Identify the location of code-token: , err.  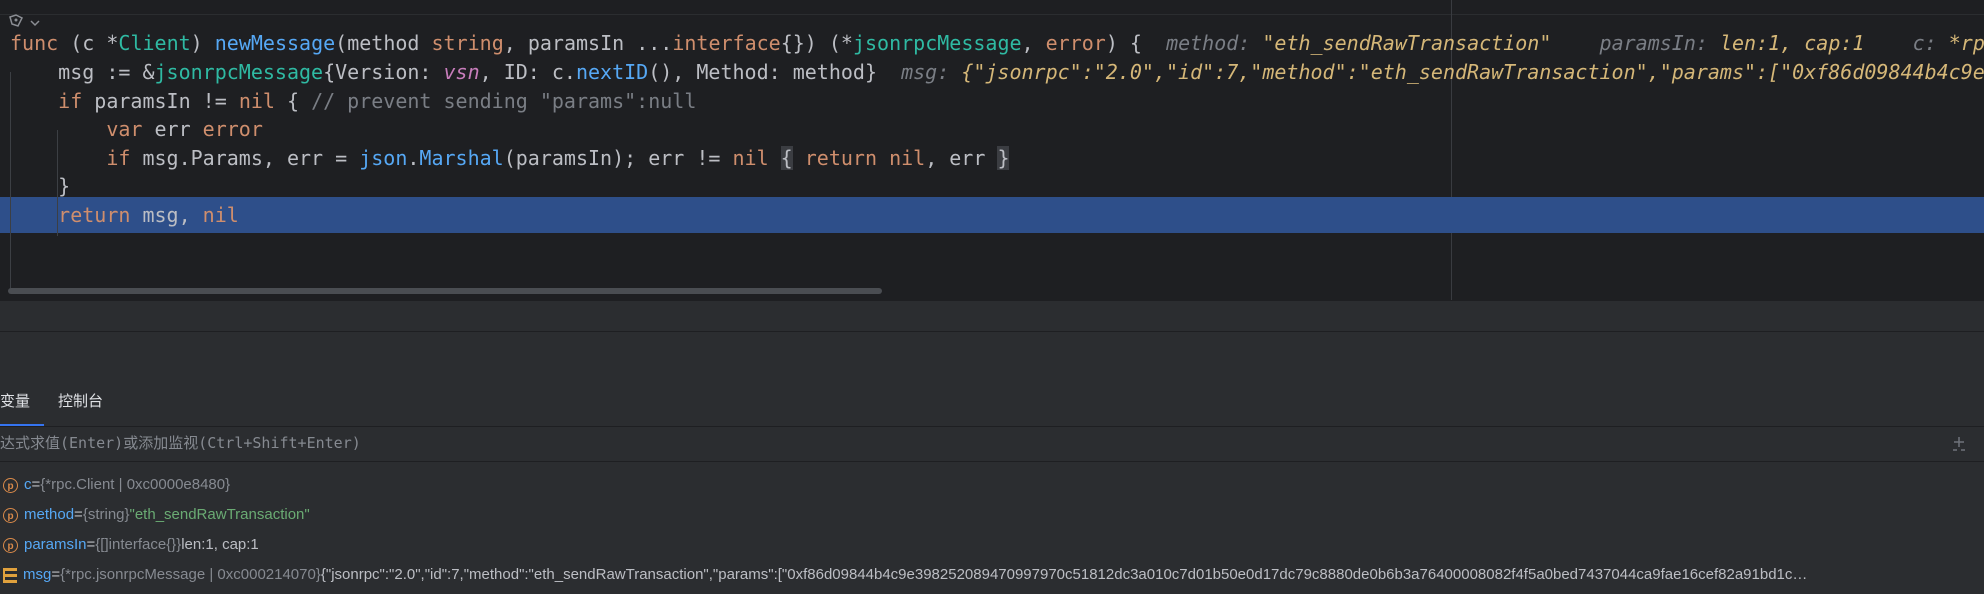
(961, 158).